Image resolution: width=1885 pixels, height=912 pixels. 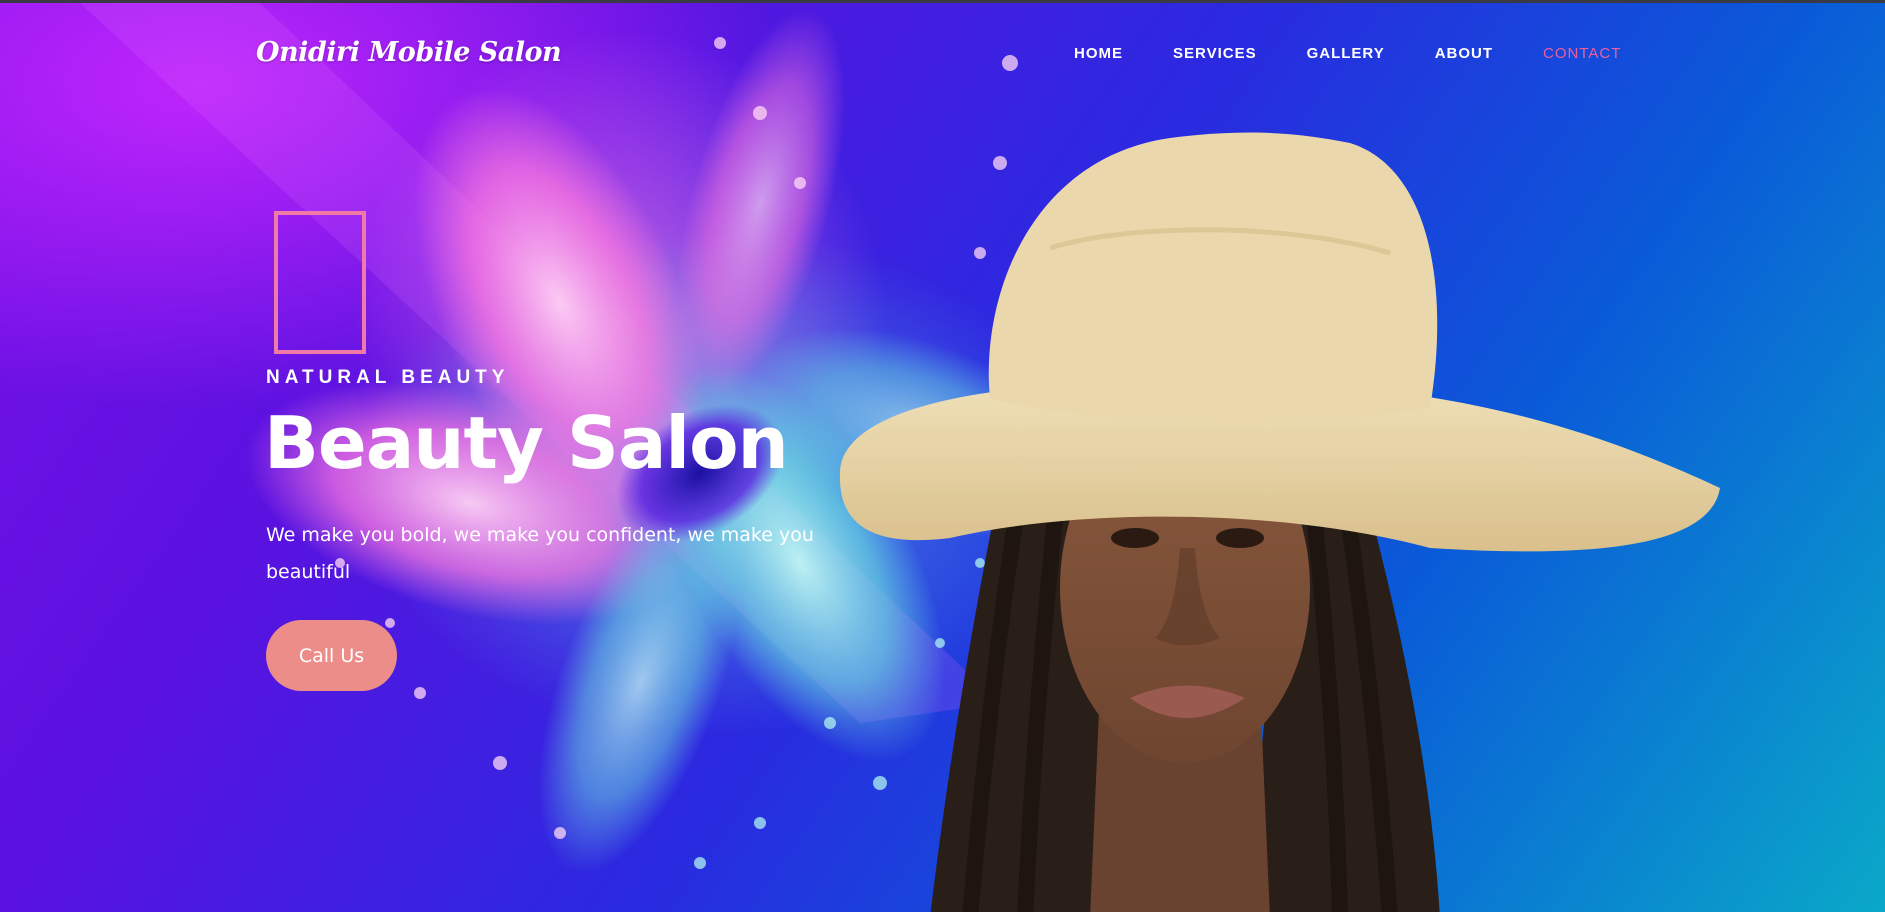 What do you see at coordinates (1346, 53) in the screenshot?
I see `nav-item-gallery: GALLERY` at bounding box center [1346, 53].